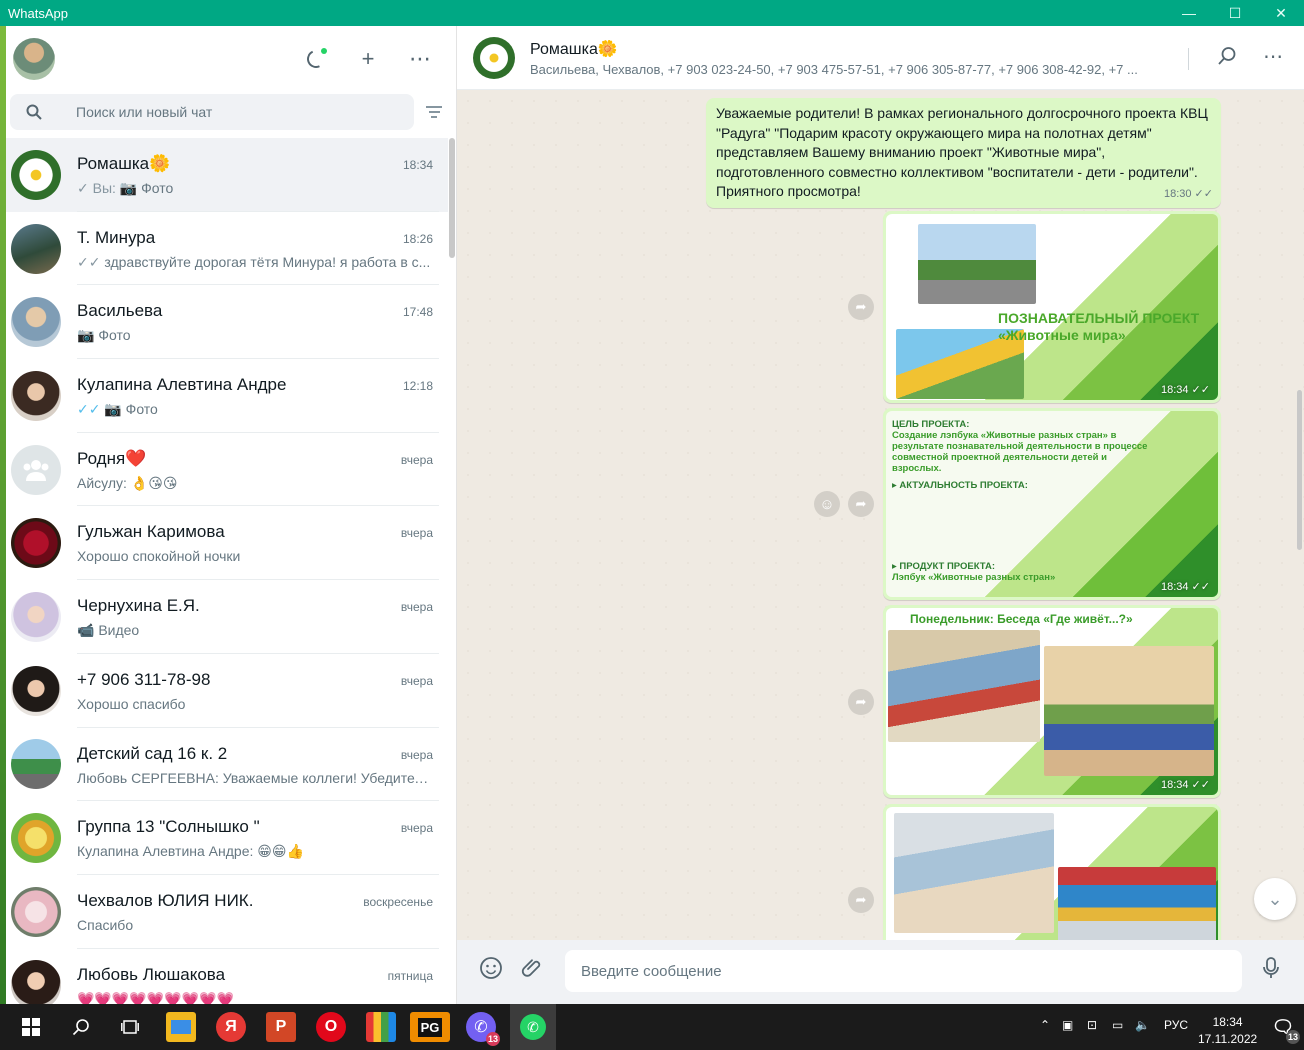  What do you see at coordinates (494, 58) in the screenshot?
I see `conversation-avatar` at bounding box center [494, 58].